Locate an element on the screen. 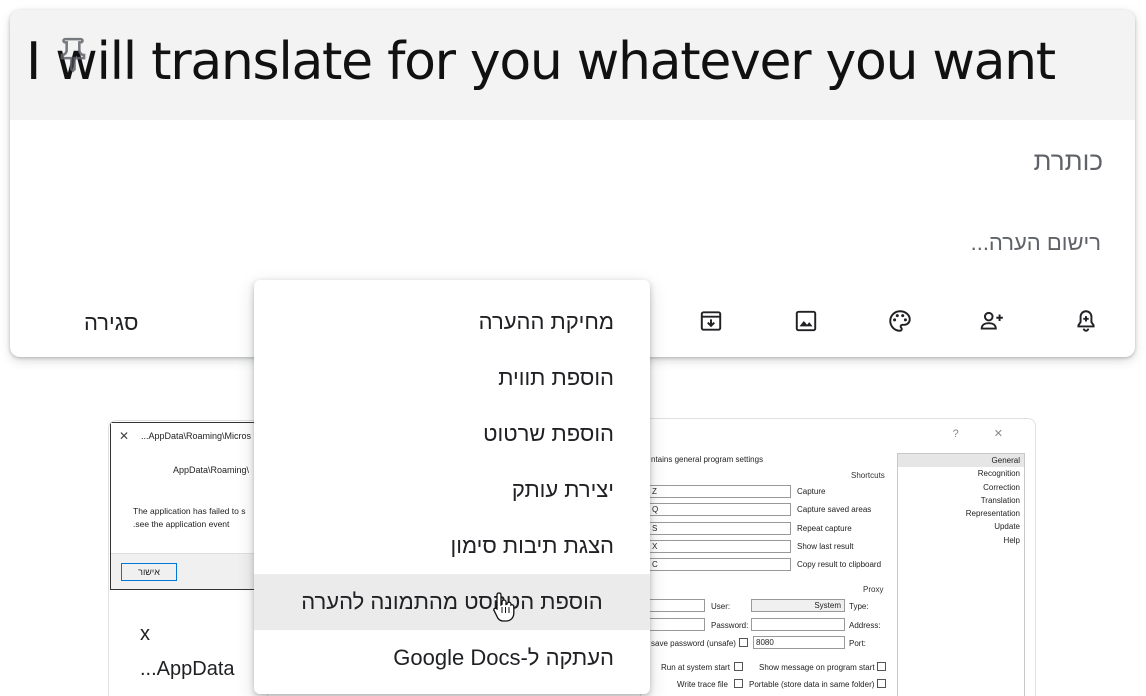  note-title: x is located at coordinates (145, 634).